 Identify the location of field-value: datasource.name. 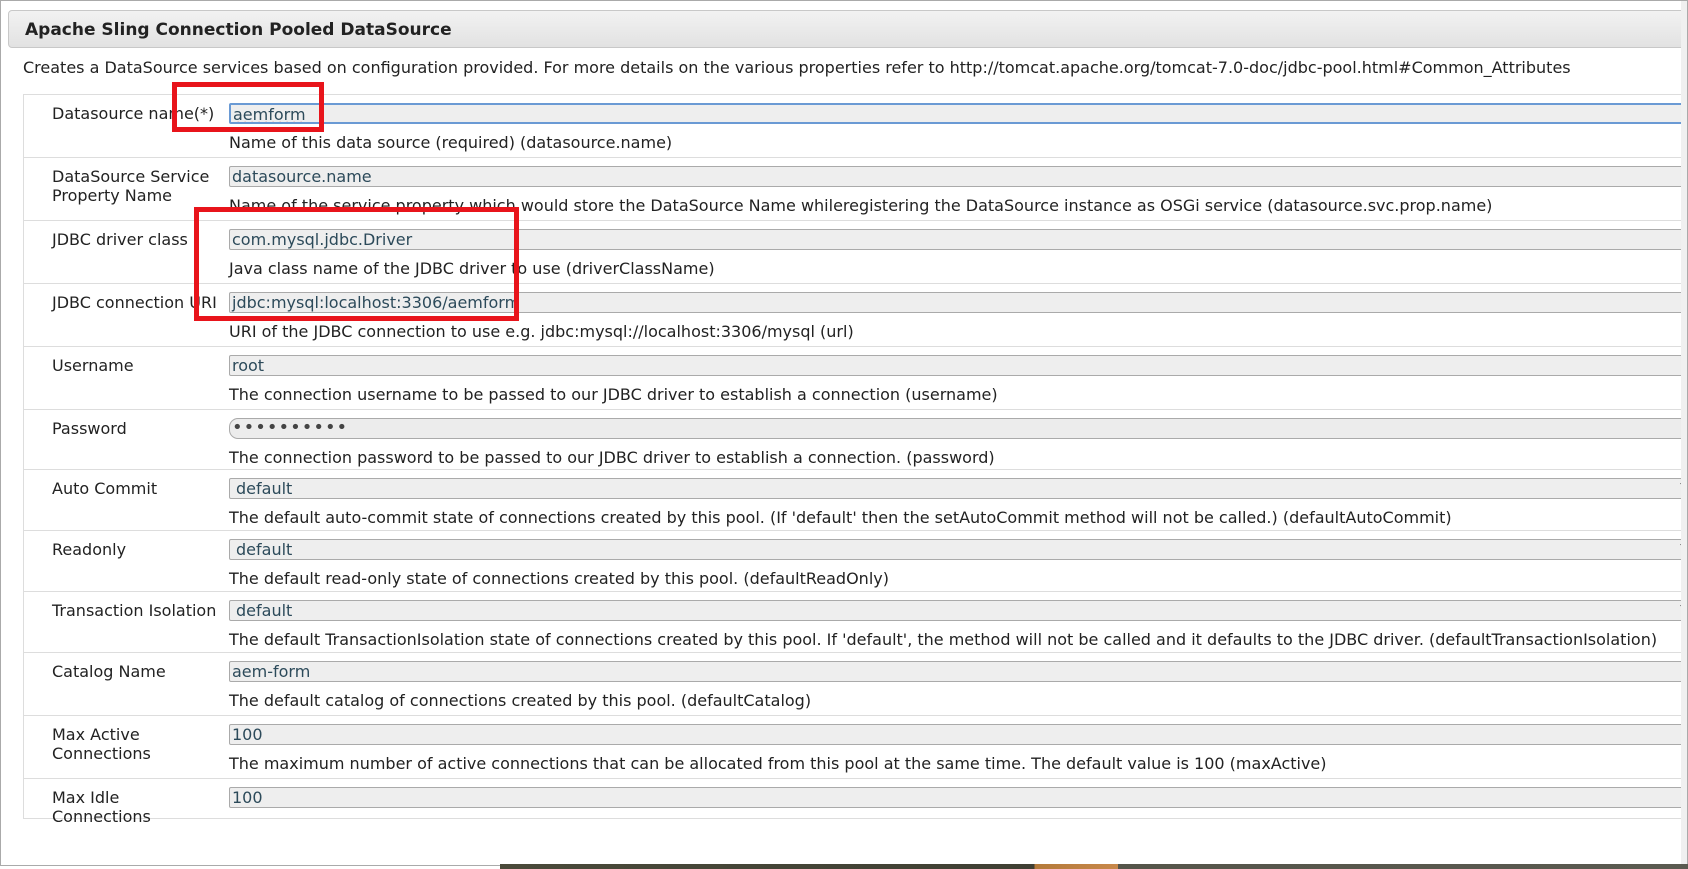
(302, 176).